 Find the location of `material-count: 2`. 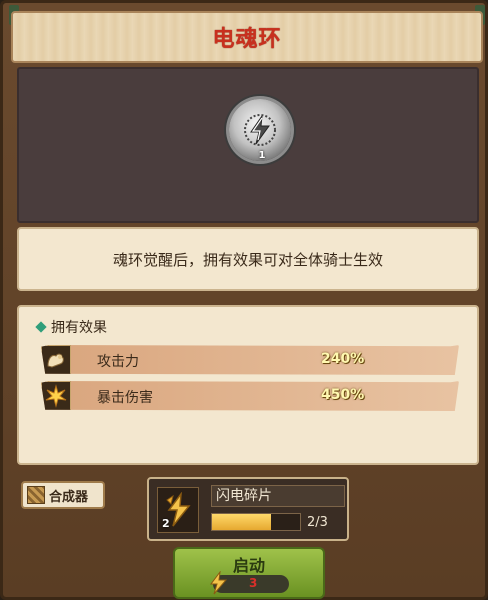

material-count: 2 is located at coordinates (166, 523).